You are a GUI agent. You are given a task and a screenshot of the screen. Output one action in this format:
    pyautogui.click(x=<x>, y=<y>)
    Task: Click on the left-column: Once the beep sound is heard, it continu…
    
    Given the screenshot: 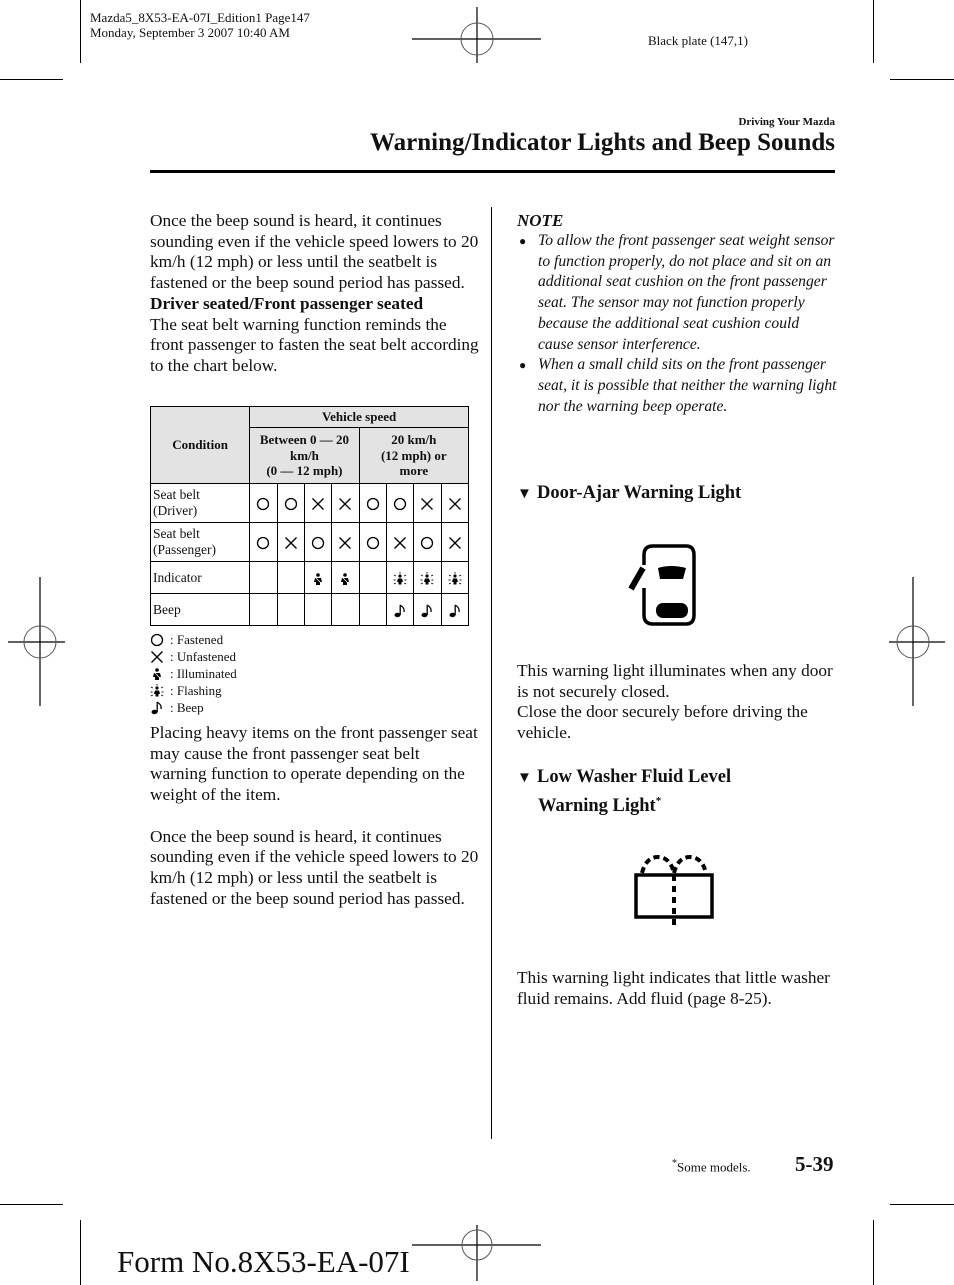 What is the action you would take?
    pyautogui.click(x=315, y=294)
    